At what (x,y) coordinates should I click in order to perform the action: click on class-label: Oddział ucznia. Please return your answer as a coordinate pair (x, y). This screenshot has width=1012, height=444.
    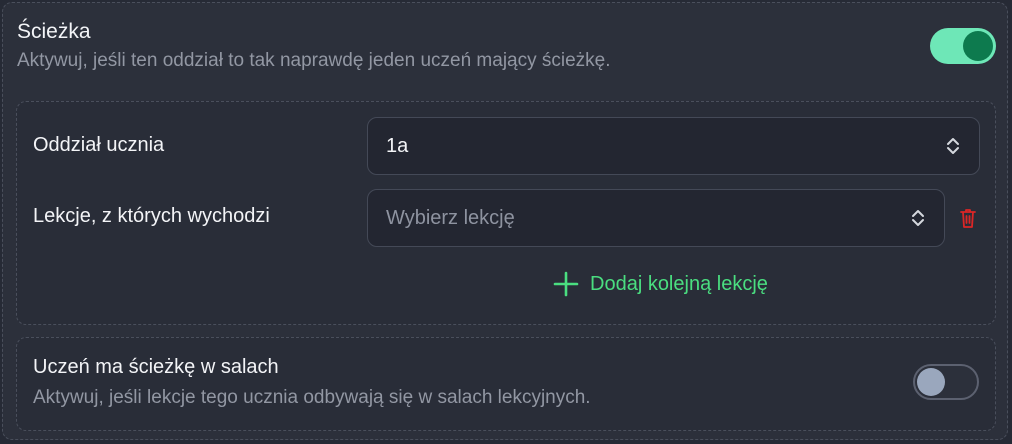
    Looking at the image, I should click on (99, 145).